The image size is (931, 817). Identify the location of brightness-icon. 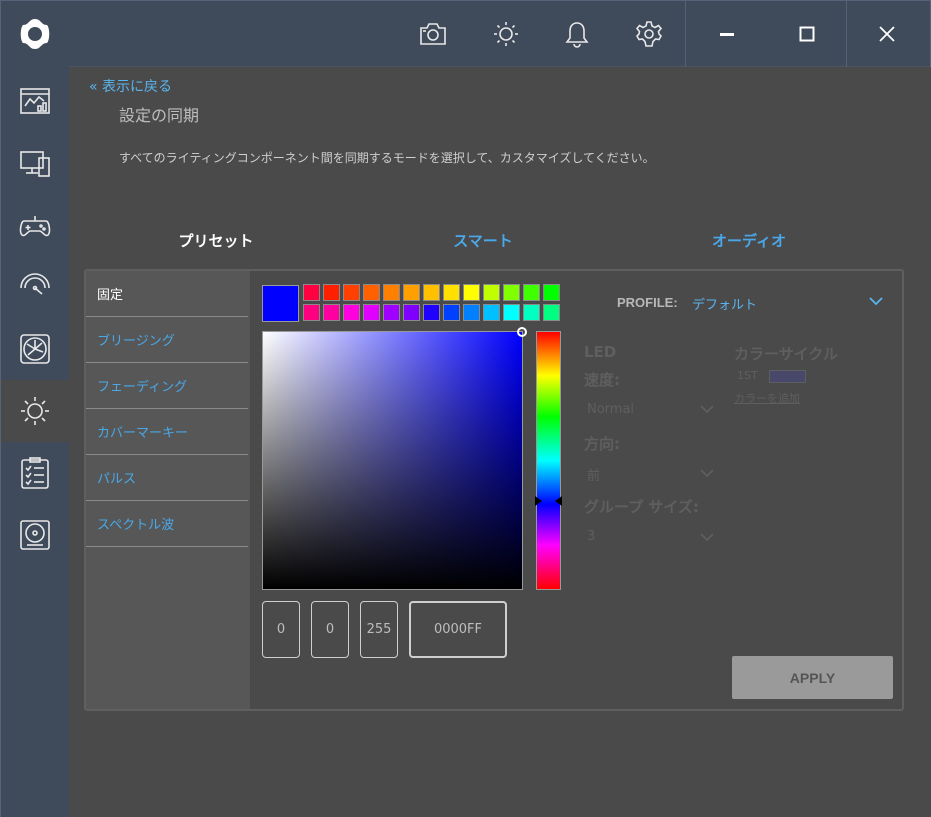
(506, 34).